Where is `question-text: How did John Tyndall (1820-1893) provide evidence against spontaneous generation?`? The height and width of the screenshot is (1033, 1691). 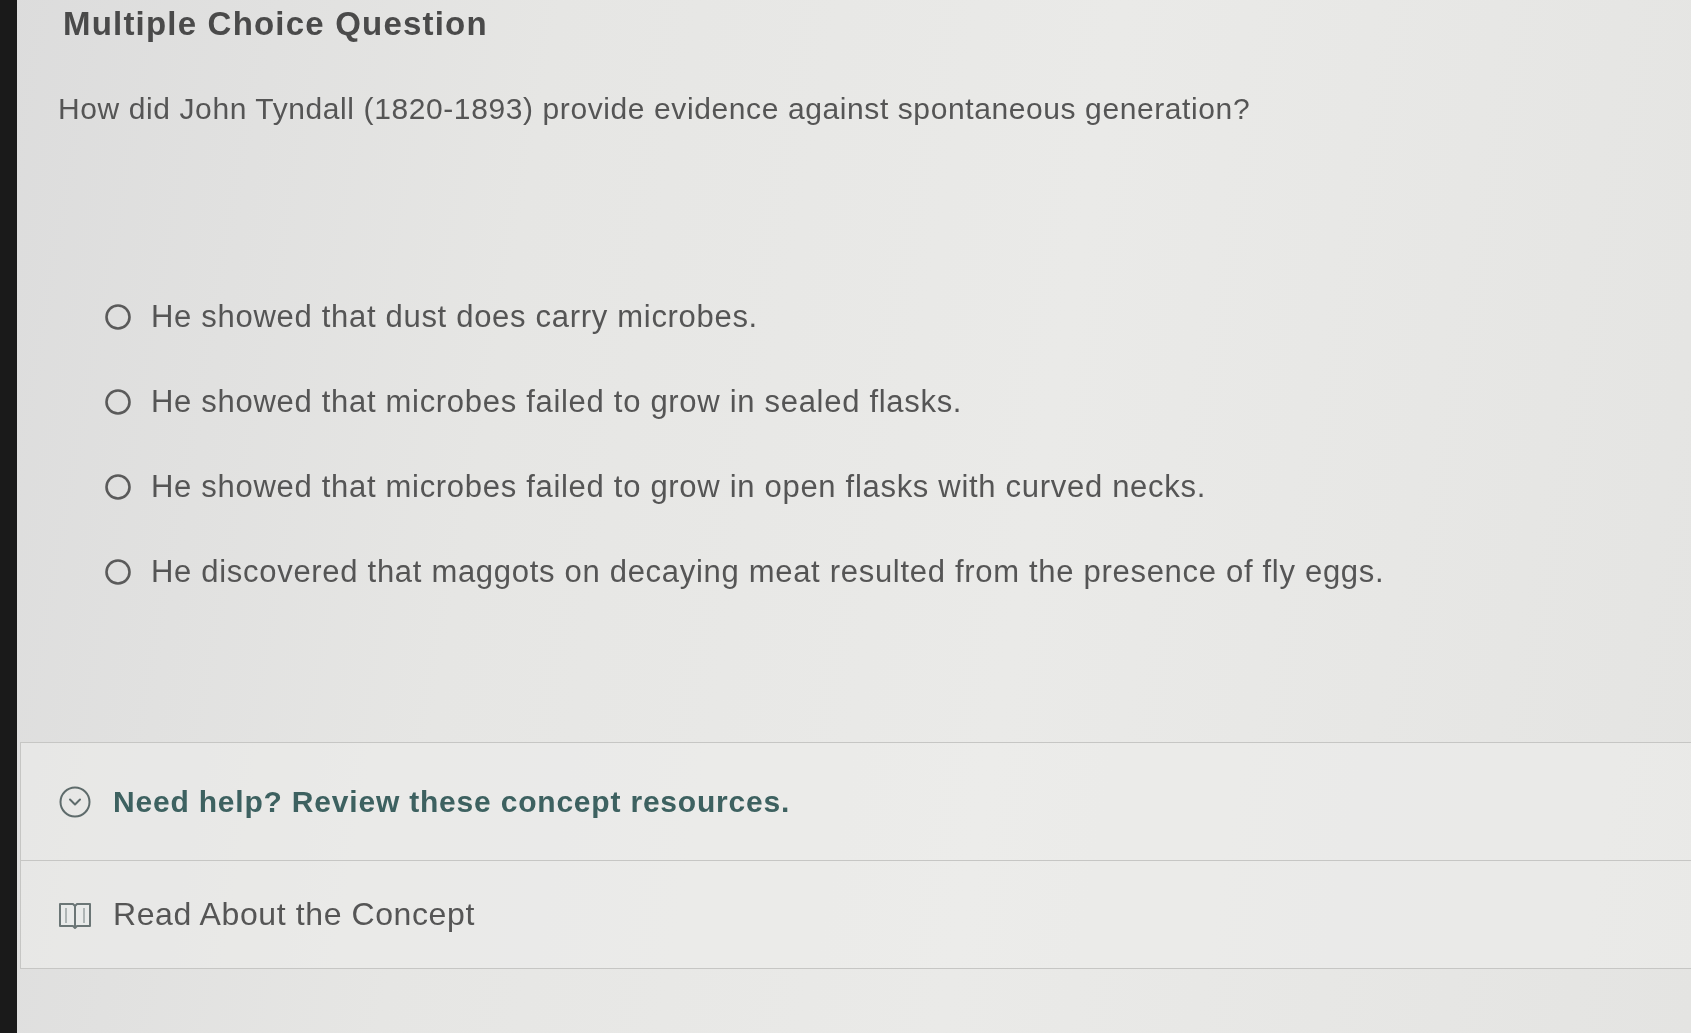
question-text: How did John Tyndall (1820-1893) provide evidence against spontaneous generation? is located at coordinates (654, 109).